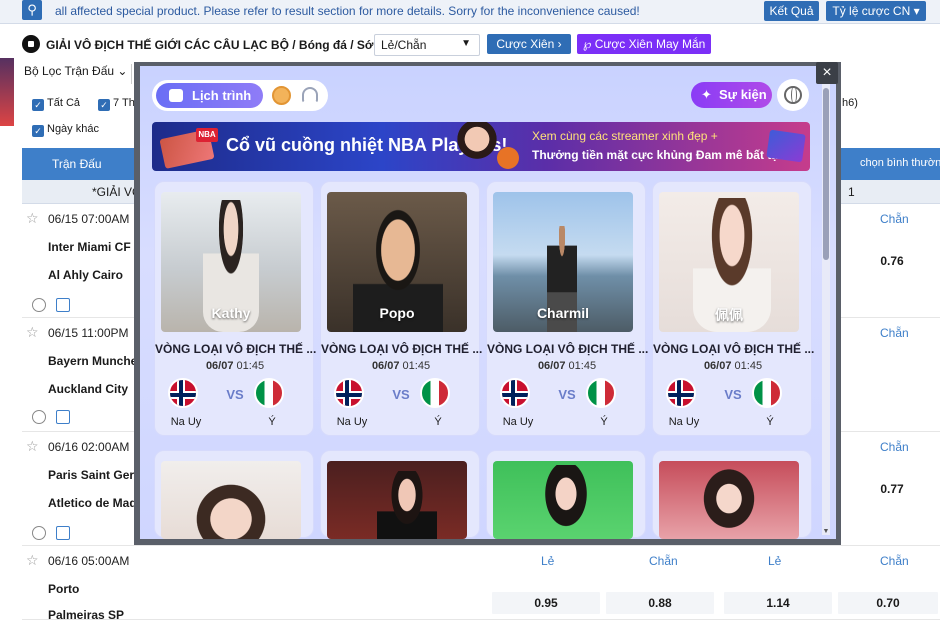 The image size is (940, 622). Describe the element at coordinates (508, 158) in the screenshot. I see `basketball-icon` at that location.